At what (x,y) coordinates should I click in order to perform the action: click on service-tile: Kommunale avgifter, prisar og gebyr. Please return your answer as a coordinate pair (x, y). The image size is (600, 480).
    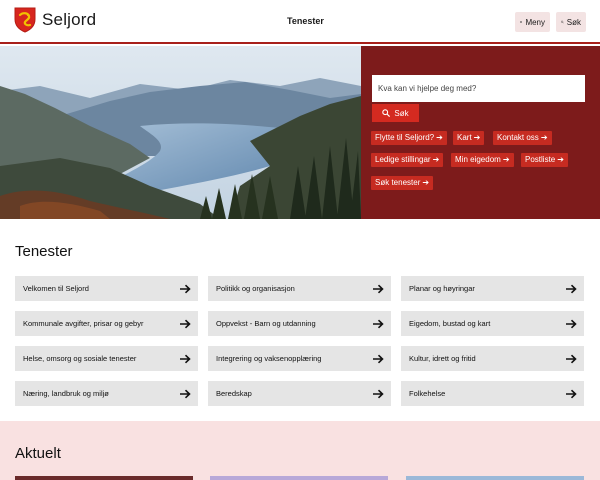
    Looking at the image, I should click on (106, 323).